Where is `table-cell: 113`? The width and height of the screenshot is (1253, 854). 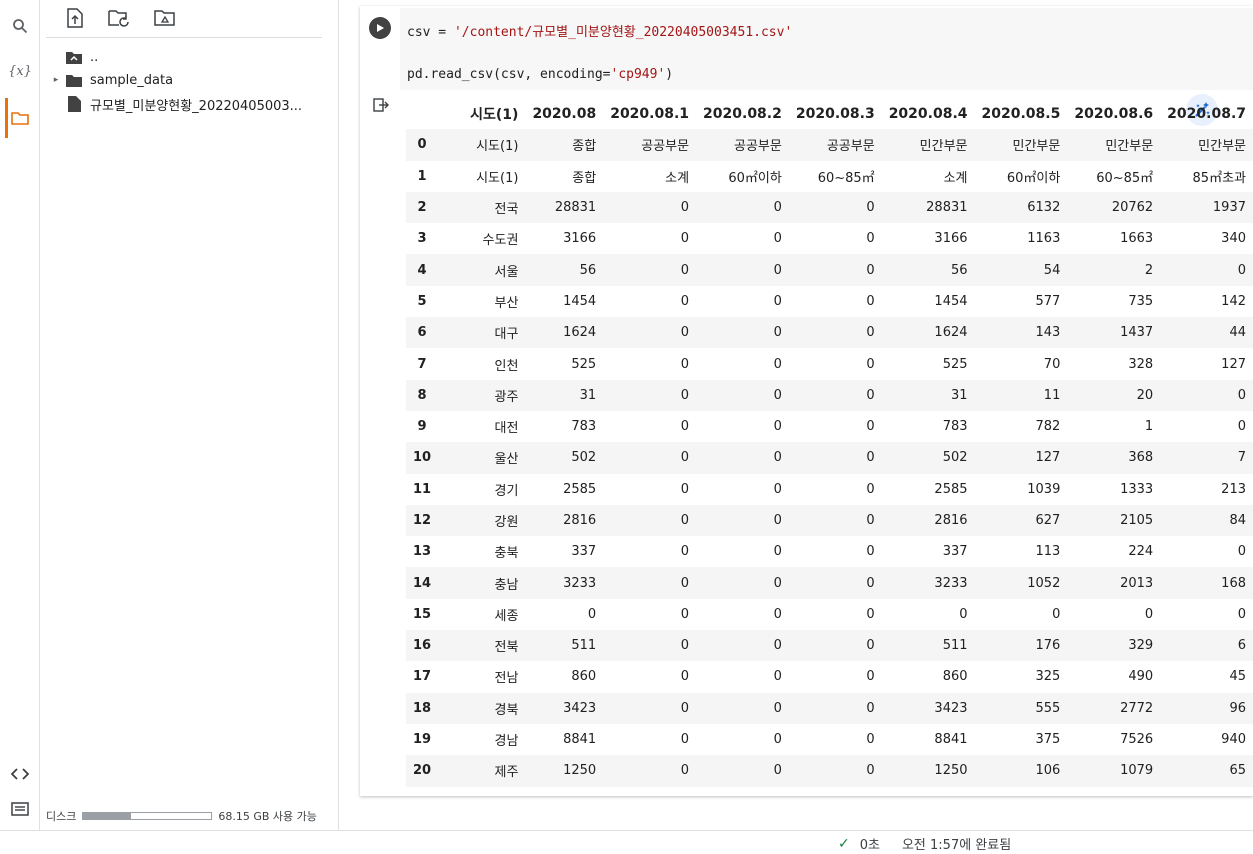 table-cell: 113 is located at coordinates (1048, 552).